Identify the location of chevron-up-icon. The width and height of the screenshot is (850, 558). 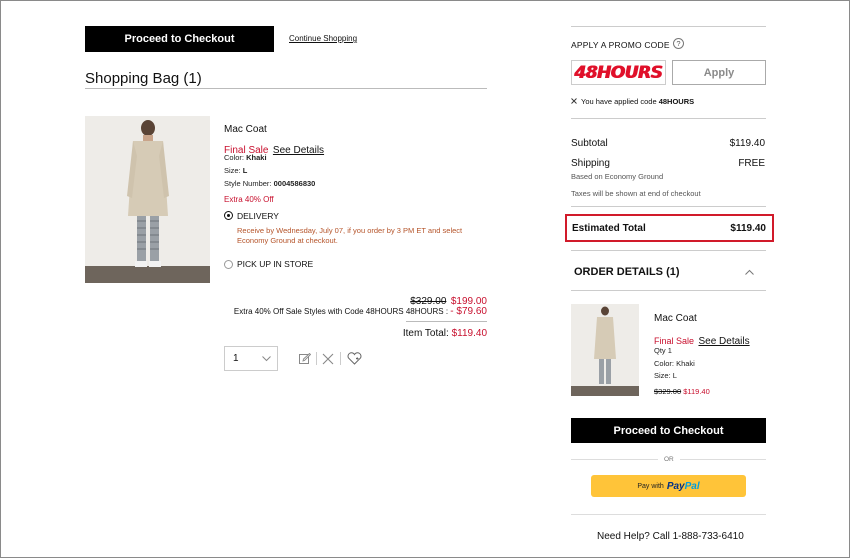
(749, 272).